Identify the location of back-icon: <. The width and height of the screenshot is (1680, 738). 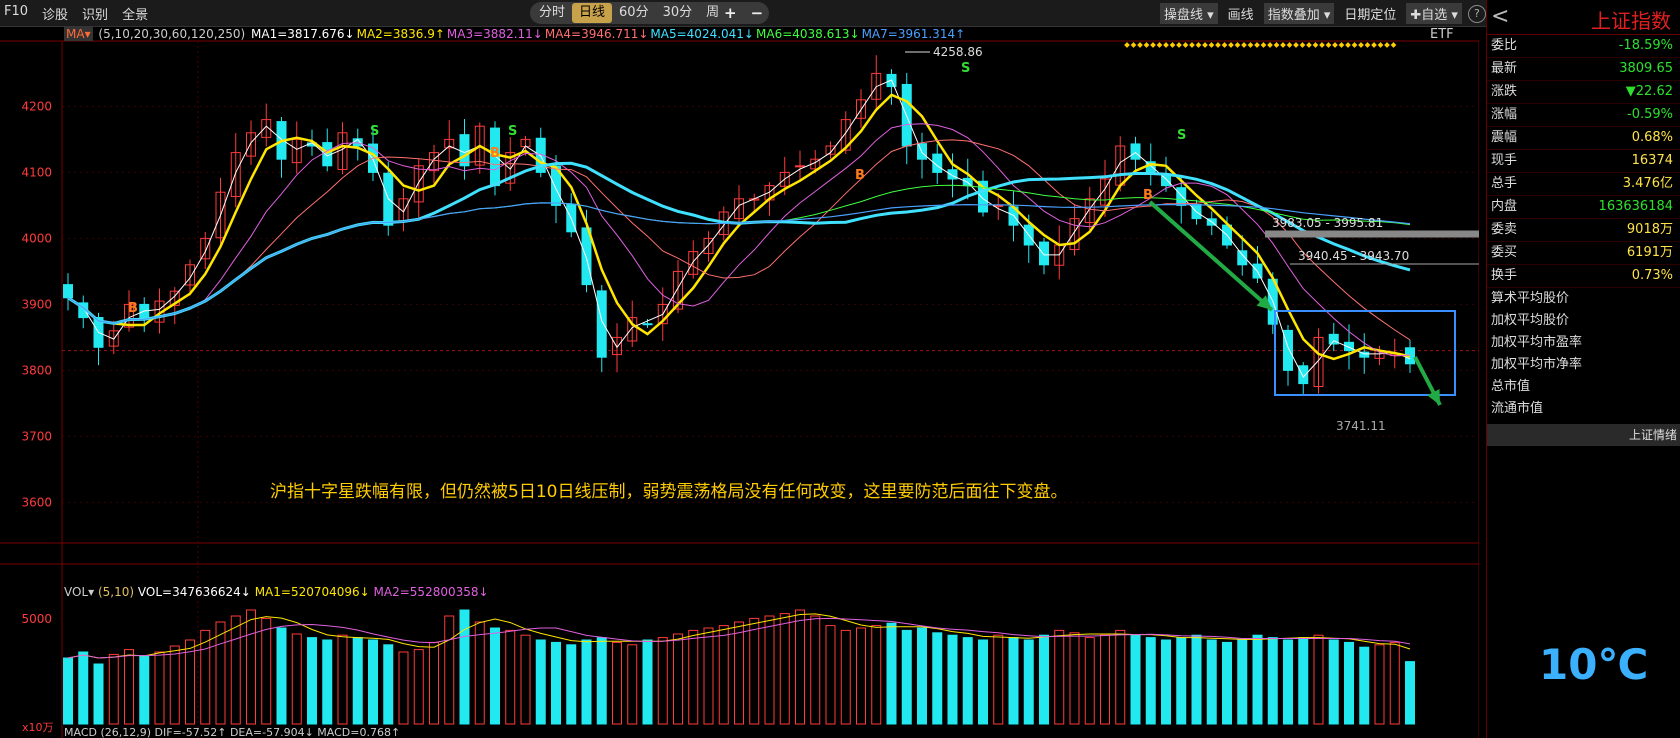
(1500, 16).